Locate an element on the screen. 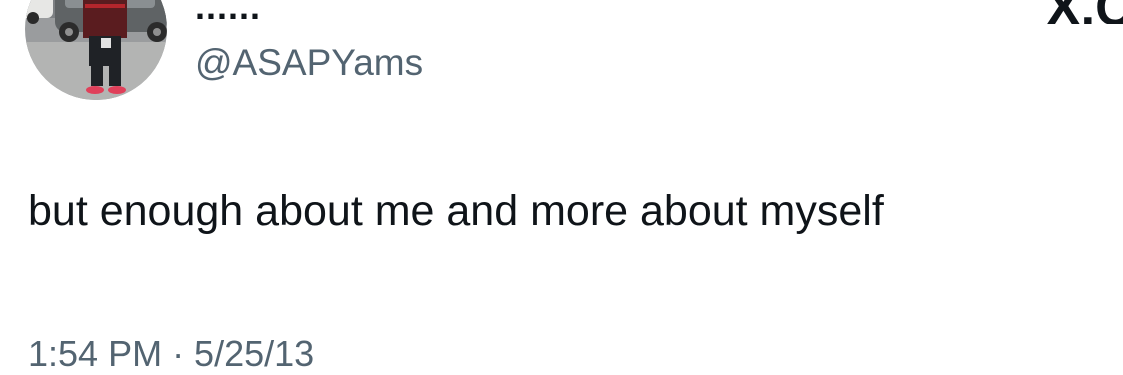 Image resolution: width=1123 pixels, height=375 pixels. avatar is located at coordinates (96, 50).